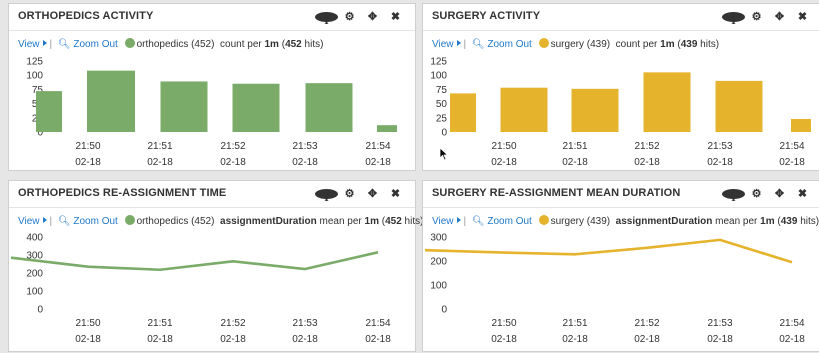 The image size is (819, 353). Describe the element at coordinates (442, 118) in the screenshot. I see `y-tick-label: 25` at that location.